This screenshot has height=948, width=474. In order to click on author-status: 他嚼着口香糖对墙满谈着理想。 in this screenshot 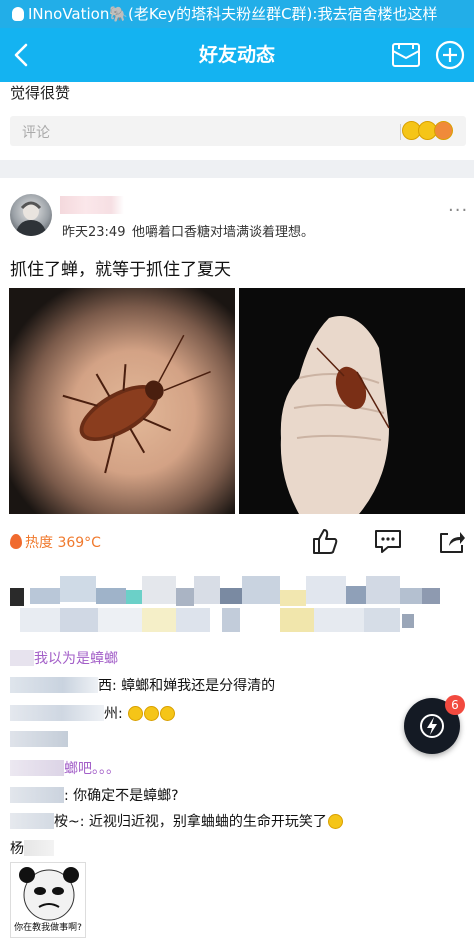, I will do `click(223, 232)`.